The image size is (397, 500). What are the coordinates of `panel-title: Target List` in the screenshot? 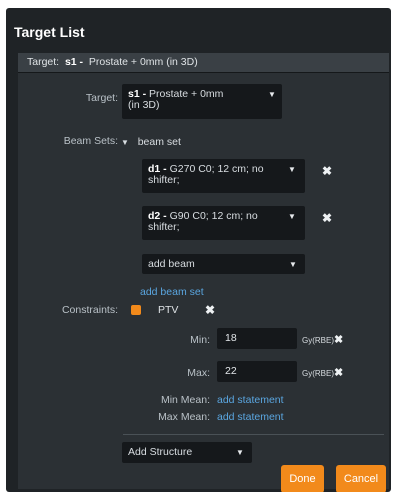 It's located at (49, 32).